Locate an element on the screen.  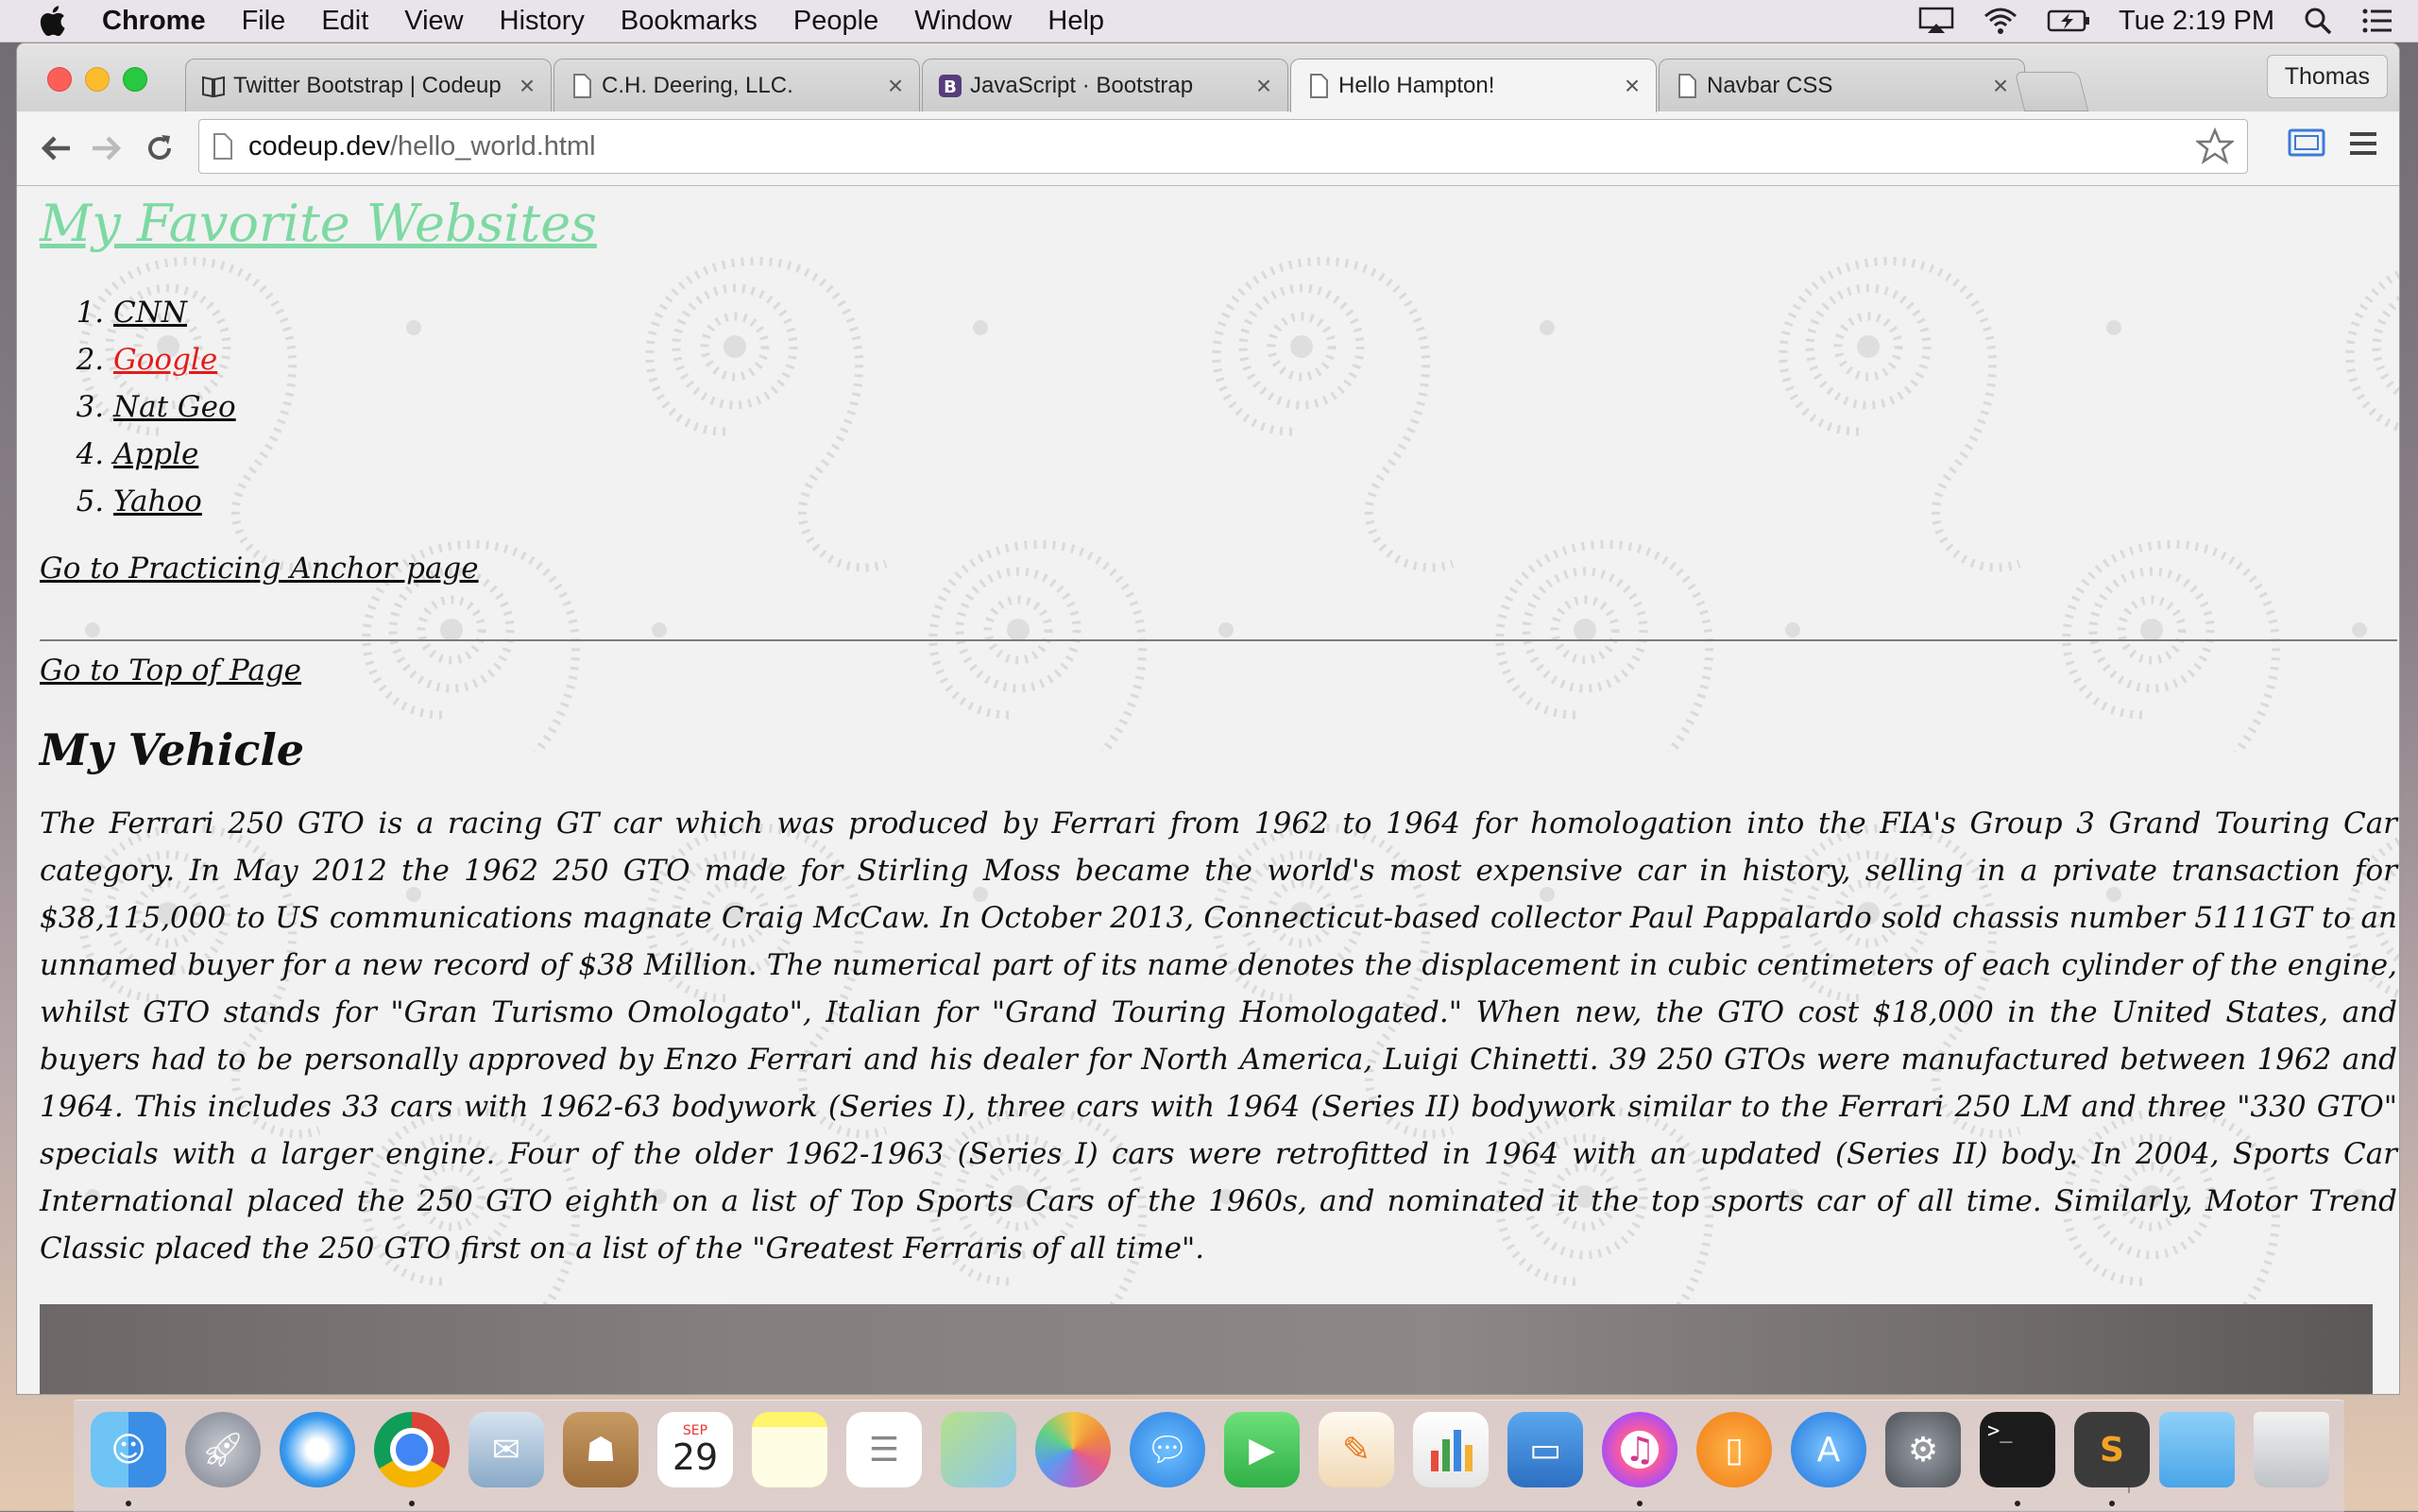
forward-arrow-icon is located at coordinates (107, 148).